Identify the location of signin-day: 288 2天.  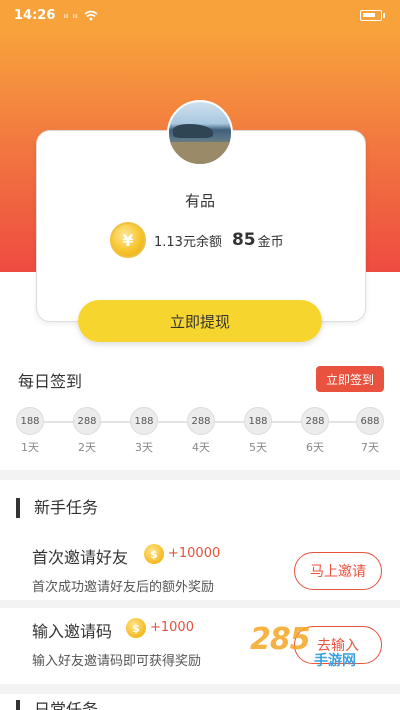
(87, 431).